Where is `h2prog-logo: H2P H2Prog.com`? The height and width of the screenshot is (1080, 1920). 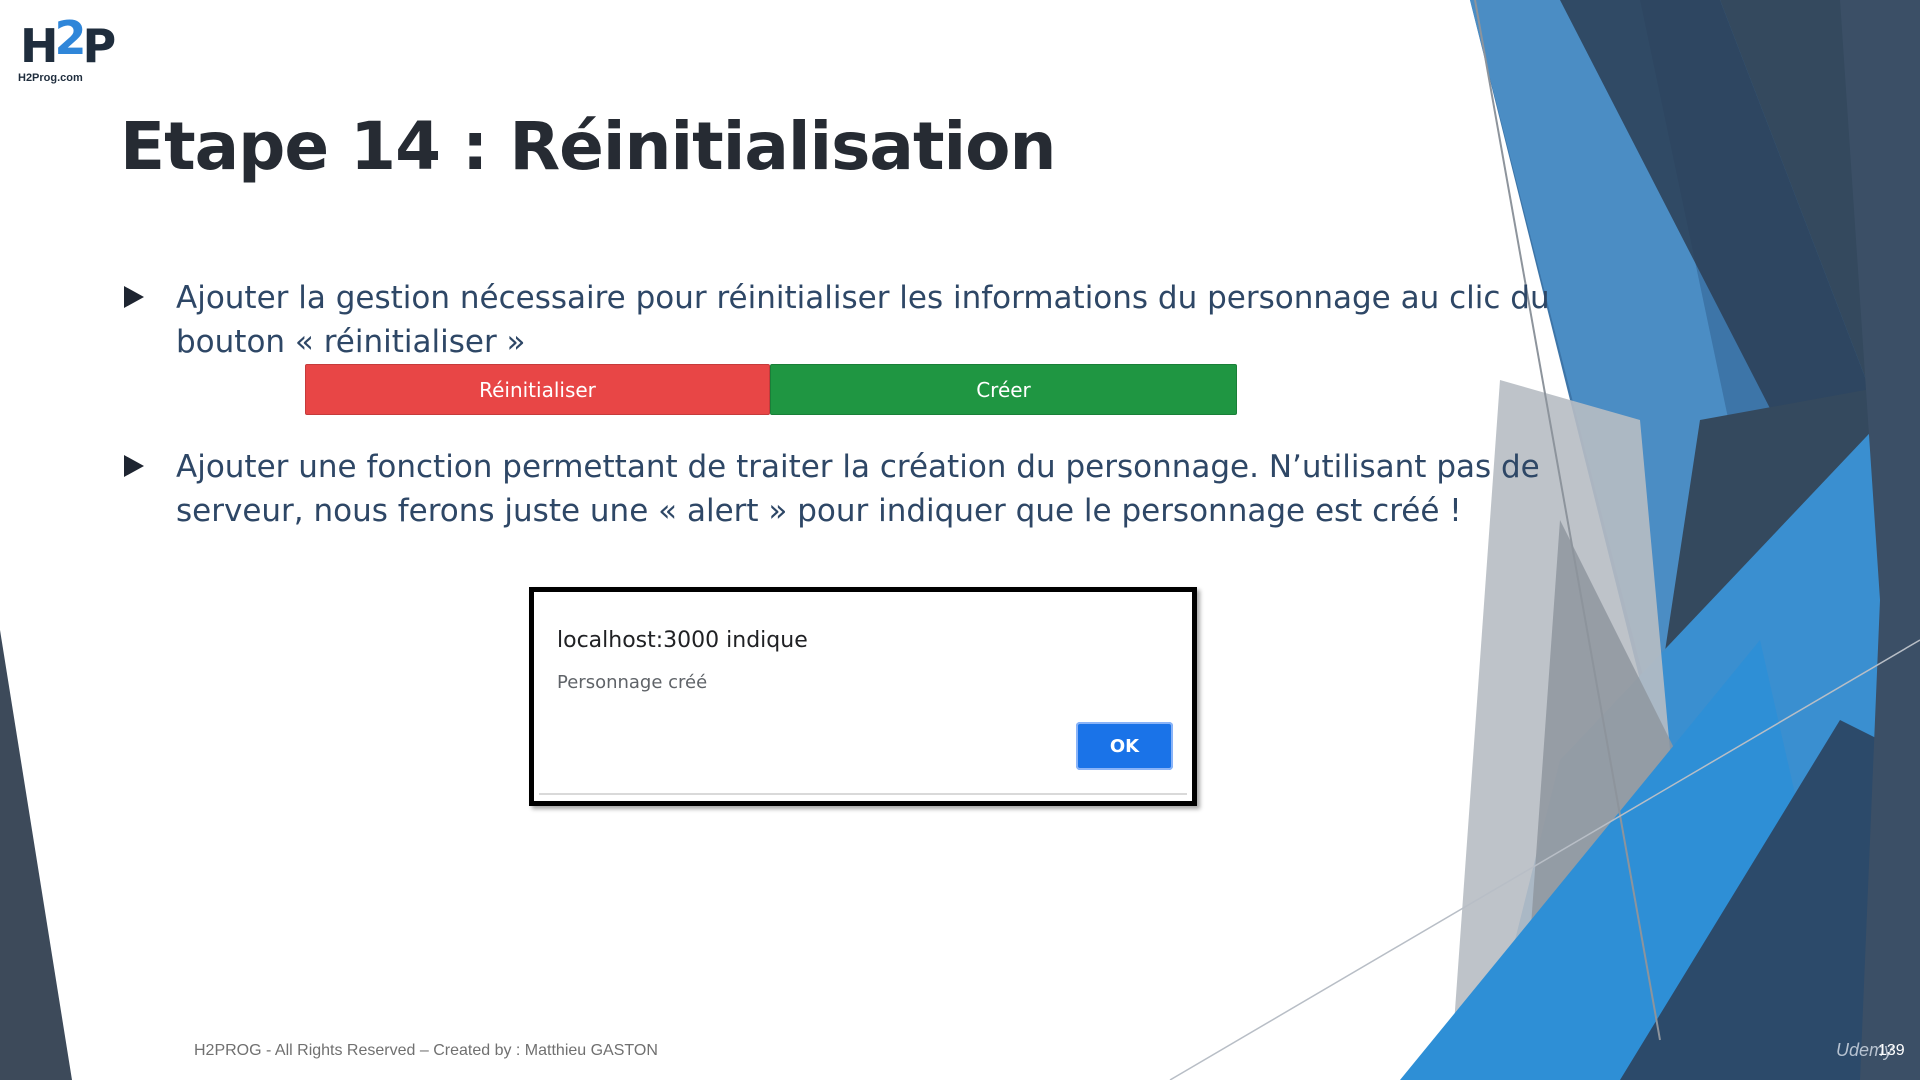 h2prog-logo: H2P H2Prog.com is located at coordinates (66, 49).